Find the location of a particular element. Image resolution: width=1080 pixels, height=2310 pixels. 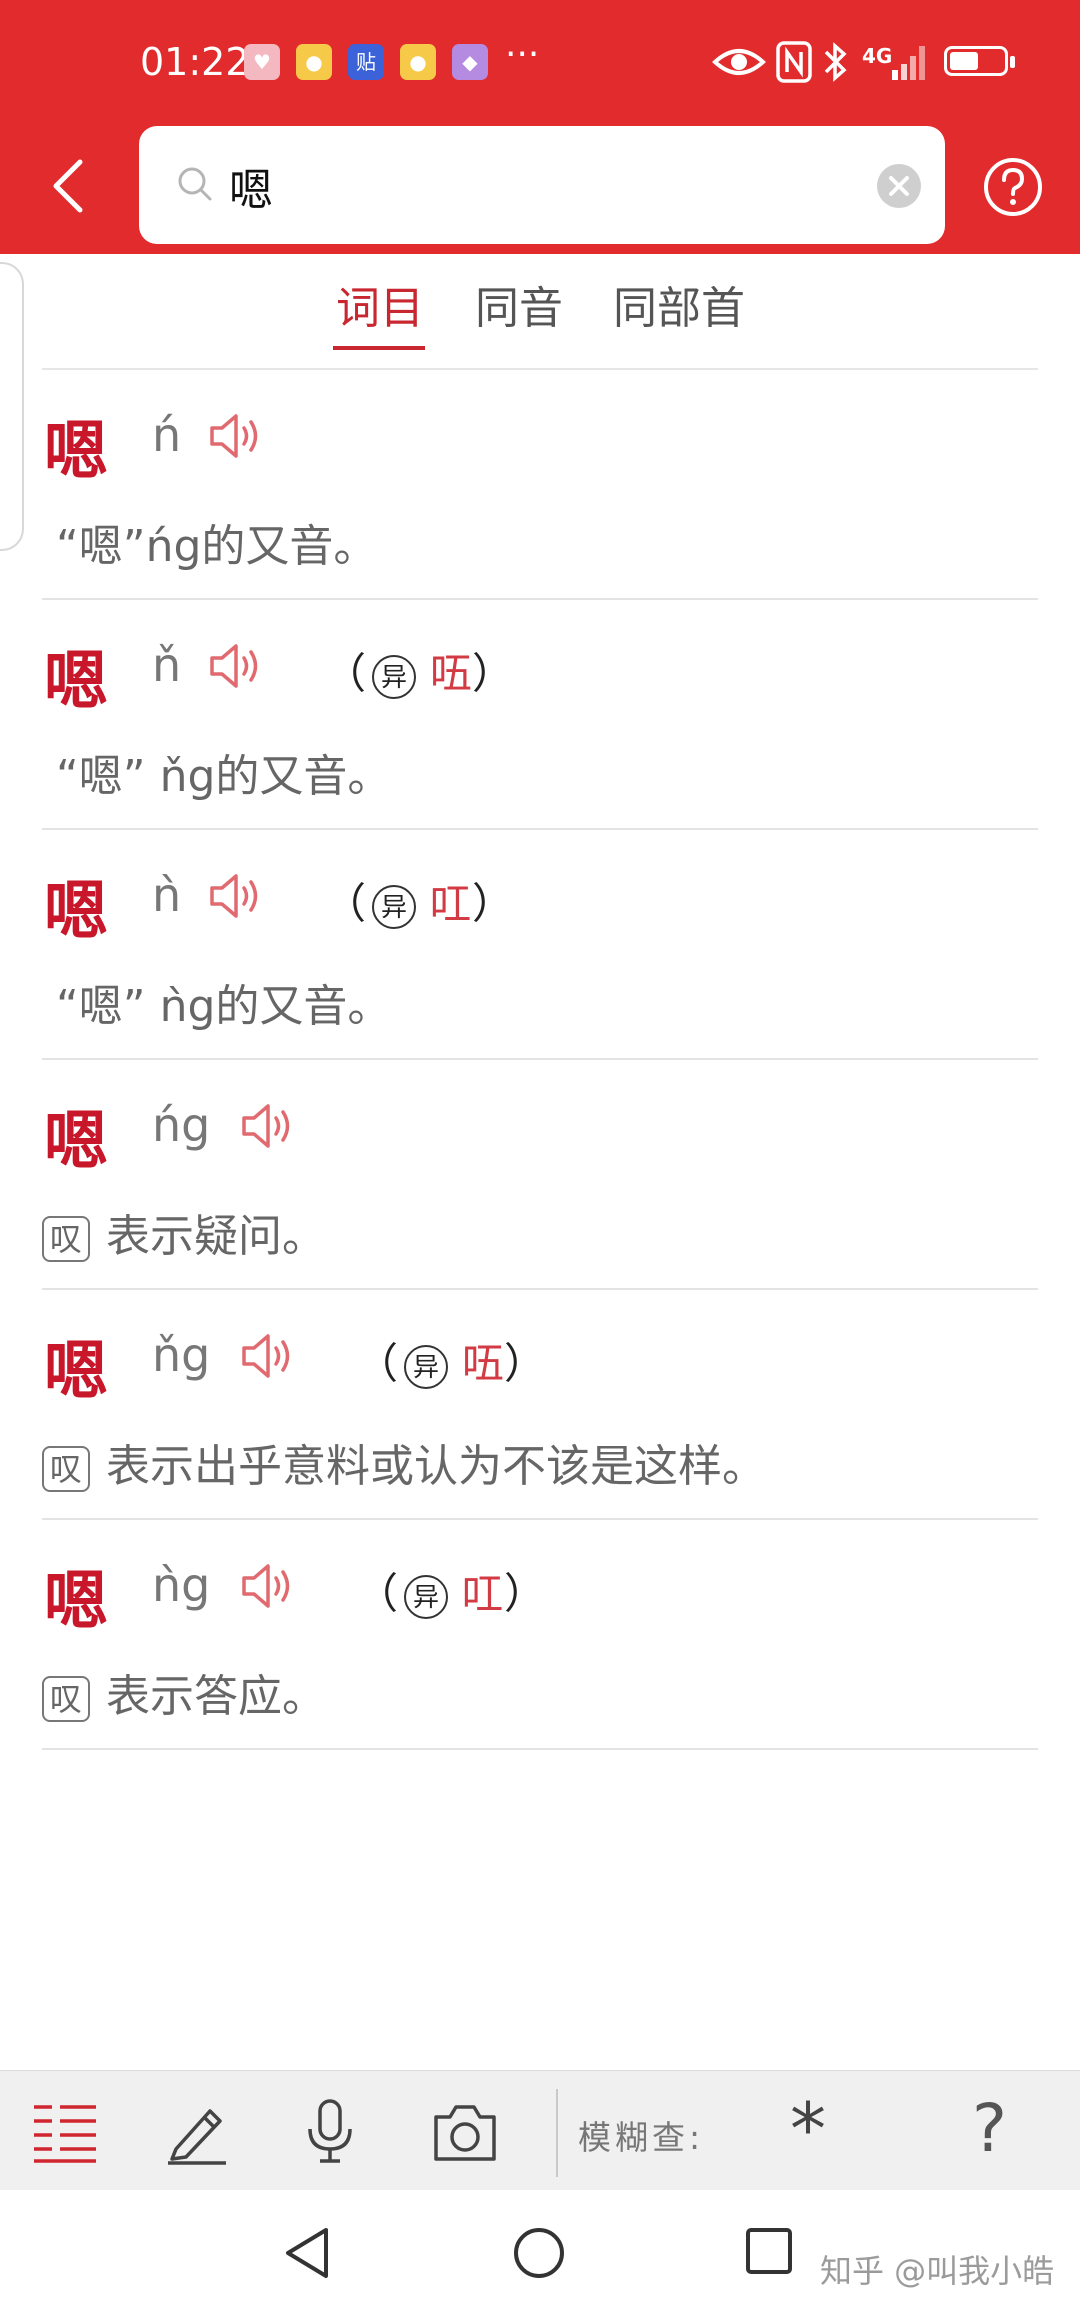

entry-pinyin: ń is located at coordinates (167, 435).